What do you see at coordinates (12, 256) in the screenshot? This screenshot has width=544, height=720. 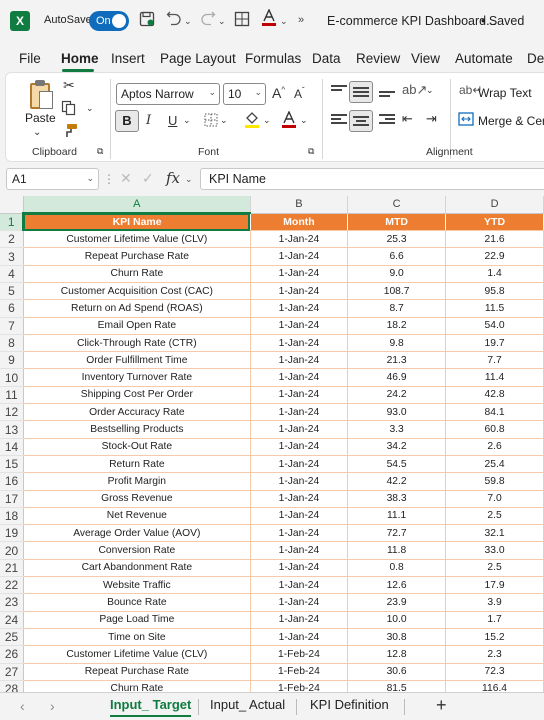 I see `row-header: 3` at bounding box center [12, 256].